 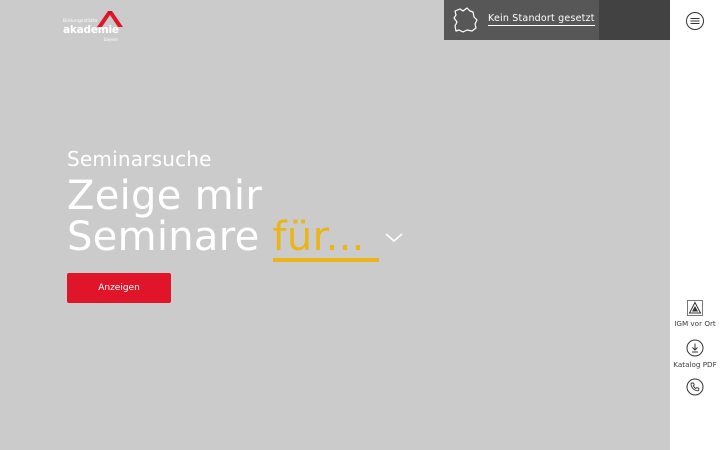 I want to click on logo: Bildungsstätte akademie bayern, so click(x=93, y=26).